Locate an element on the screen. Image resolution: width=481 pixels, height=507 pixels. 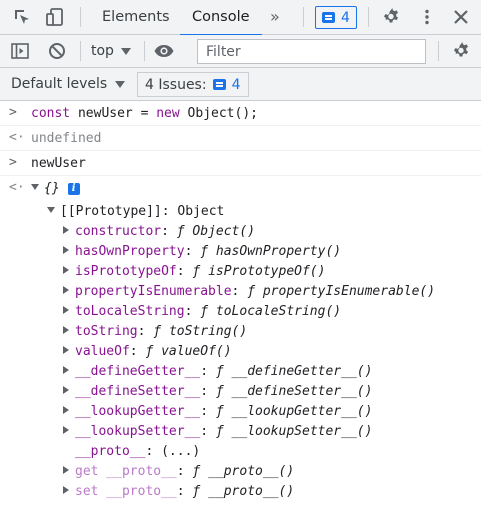
property-row: constructor: ƒ Object() is located at coordinates (159, 231).